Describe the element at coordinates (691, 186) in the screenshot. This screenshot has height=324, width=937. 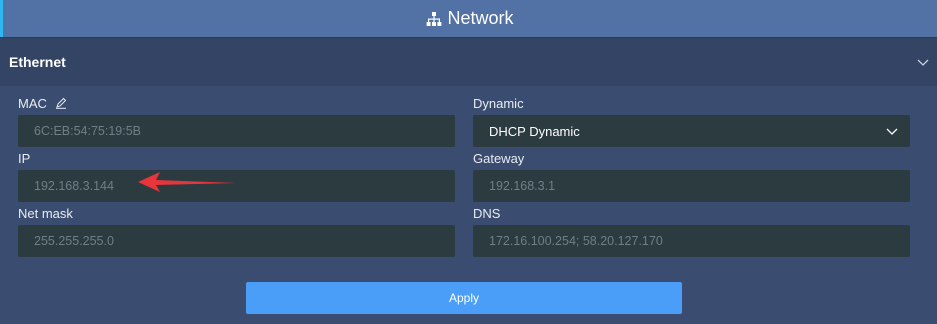
I see `gateway-field: 192.168.3.1` at that location.